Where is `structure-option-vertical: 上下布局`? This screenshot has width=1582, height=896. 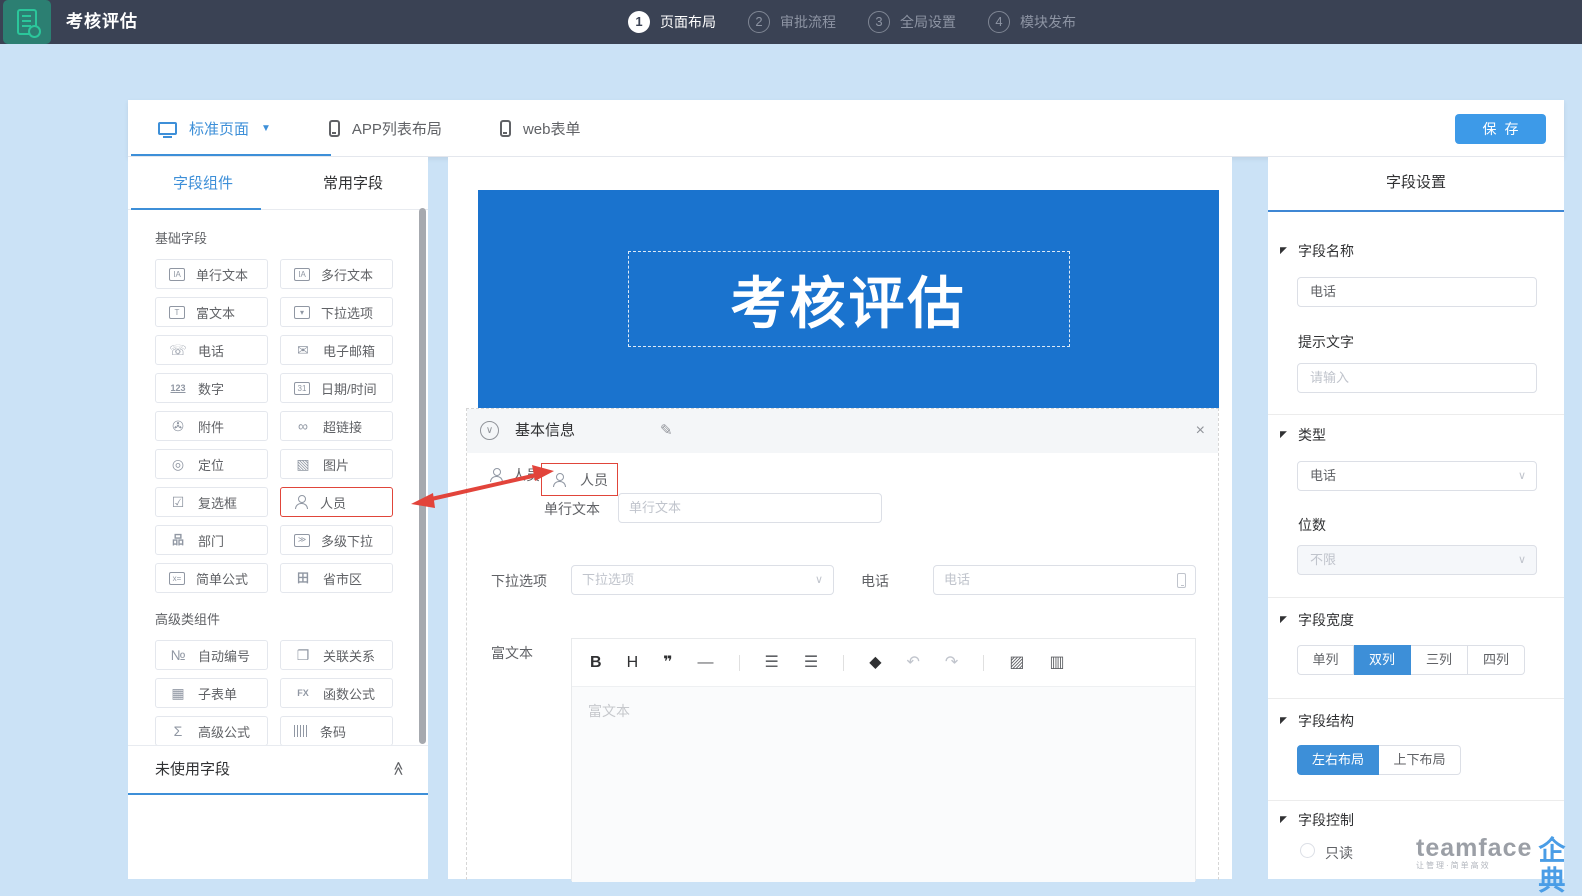 structure-option-vertical: 上下布局 is located at coordinates (1420, 760).